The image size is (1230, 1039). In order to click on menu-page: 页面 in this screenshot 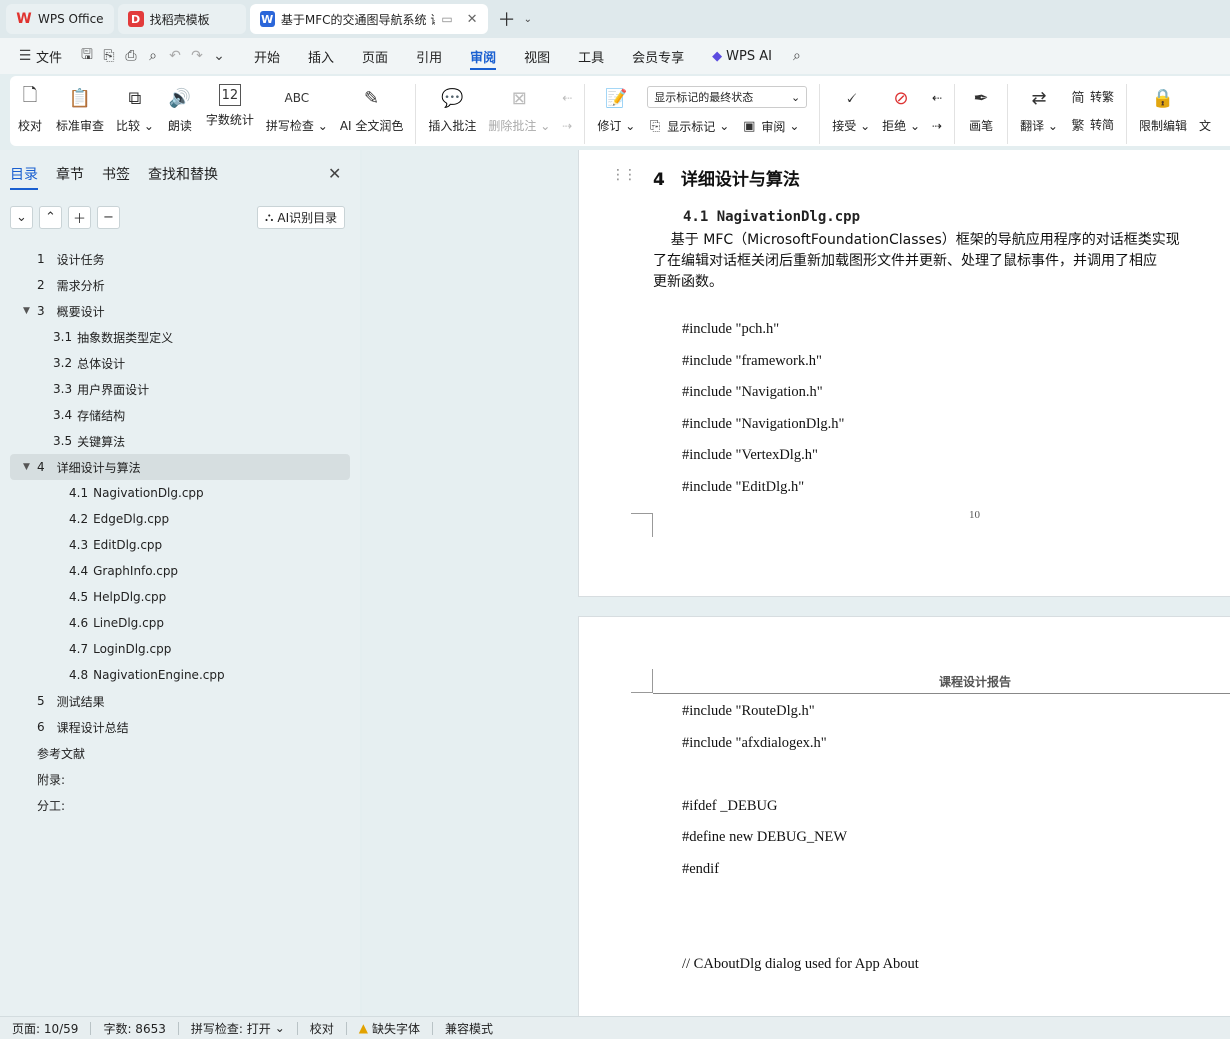, I will do `click(375, 56)`.